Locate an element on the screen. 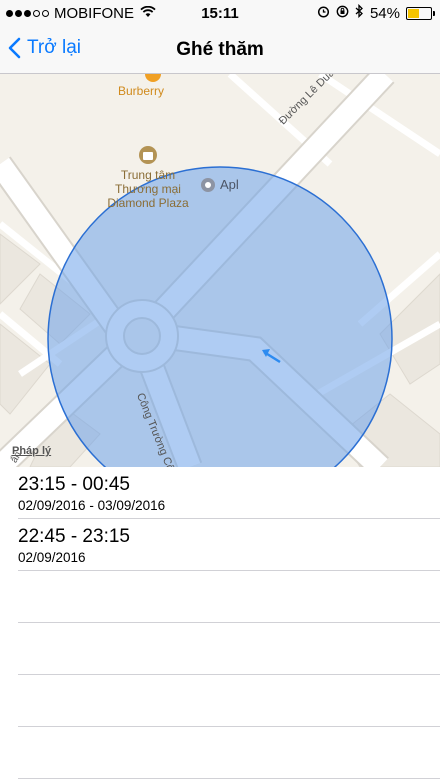 The width and height of the screenshot is (440, 783). visit-time-range: 23:15 - 00:45 is located at coordinates (74, 484).